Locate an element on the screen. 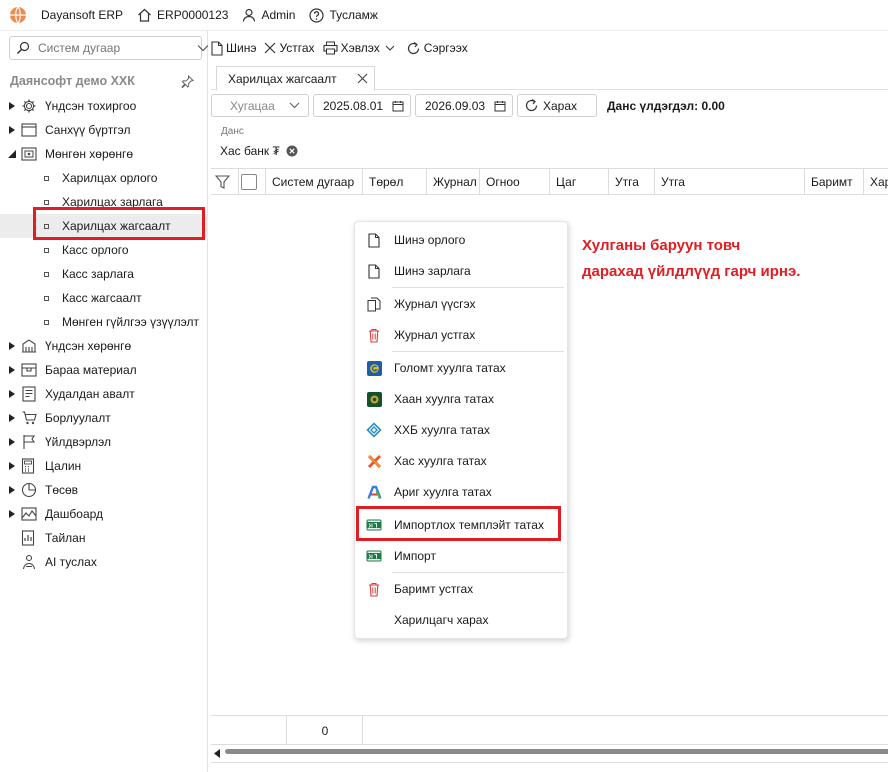 This screenshot has height=772, width=888. menu-item-create-journal: Журнал үүсгэх is located at coordinates (461, 304).